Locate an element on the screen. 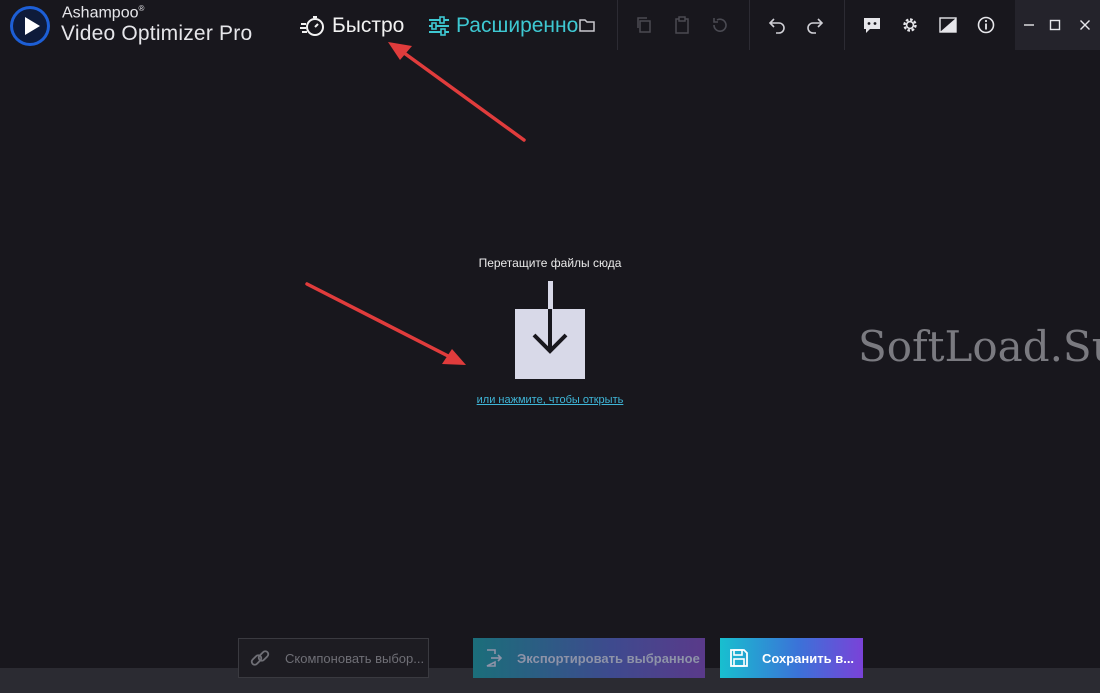  mode-advanced-button: Расширенно is located at coordinates (504, 26).